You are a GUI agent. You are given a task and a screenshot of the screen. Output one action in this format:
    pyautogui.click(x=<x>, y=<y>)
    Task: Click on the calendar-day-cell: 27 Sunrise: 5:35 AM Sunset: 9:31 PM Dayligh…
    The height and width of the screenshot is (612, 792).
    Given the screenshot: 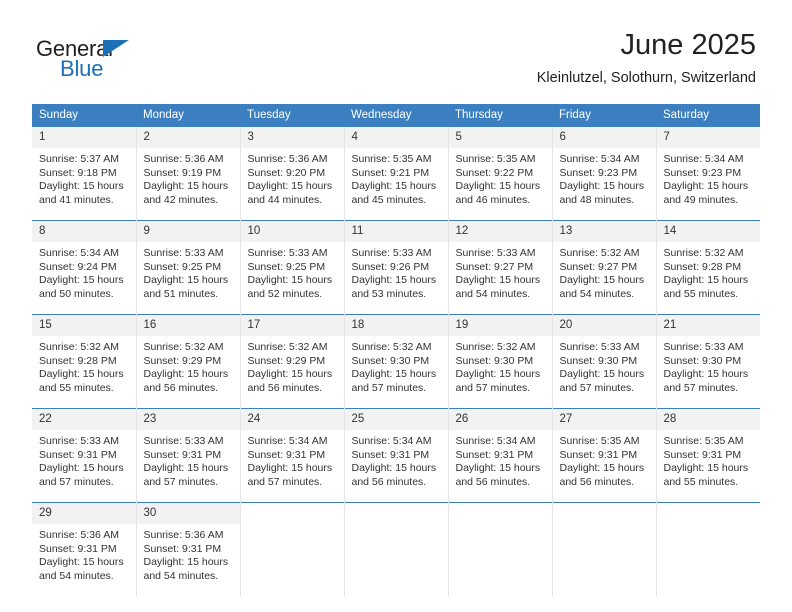 What is the action you would take?
    pyautogui.click(x=603, y=455)
    